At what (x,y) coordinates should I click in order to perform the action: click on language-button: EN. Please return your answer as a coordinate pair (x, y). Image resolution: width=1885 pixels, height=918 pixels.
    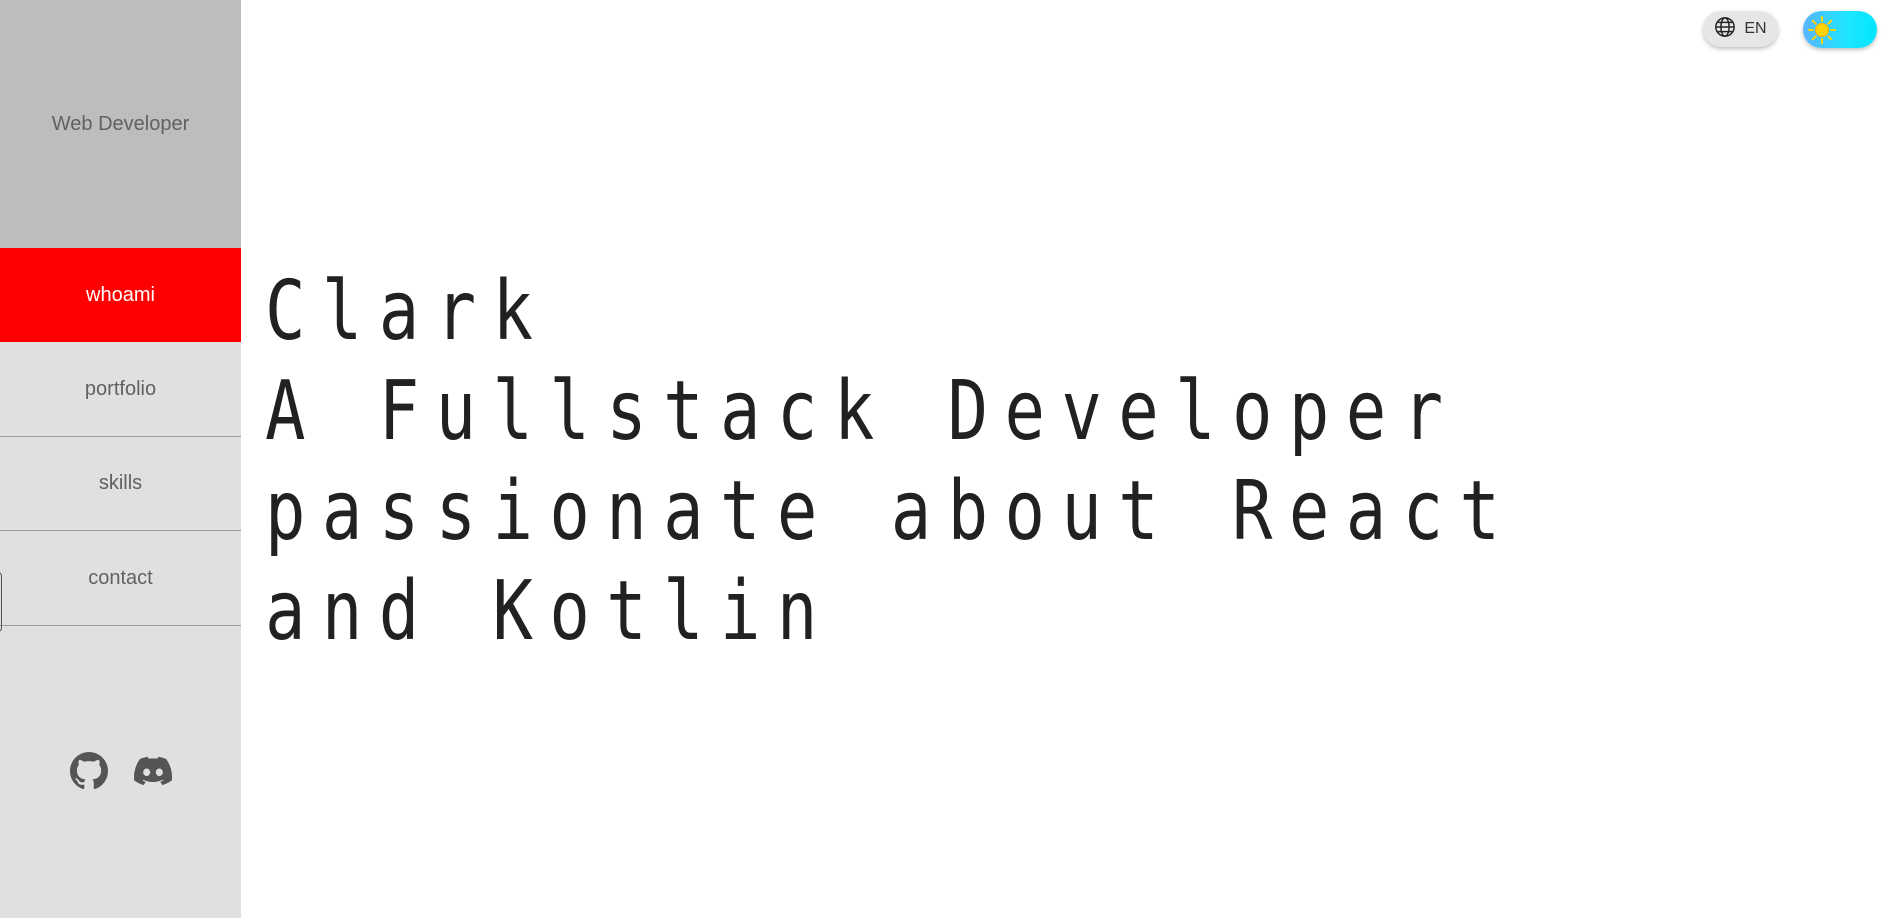
    Looking at the image, I should click on (1740, 29).